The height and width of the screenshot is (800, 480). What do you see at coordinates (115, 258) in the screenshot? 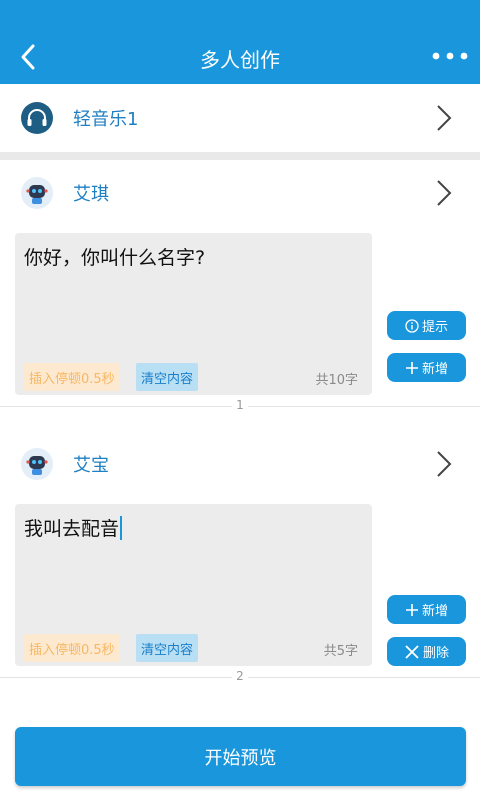
I see `script-text: 你好，你叫什么名字?` at bounding box center [115, 258].